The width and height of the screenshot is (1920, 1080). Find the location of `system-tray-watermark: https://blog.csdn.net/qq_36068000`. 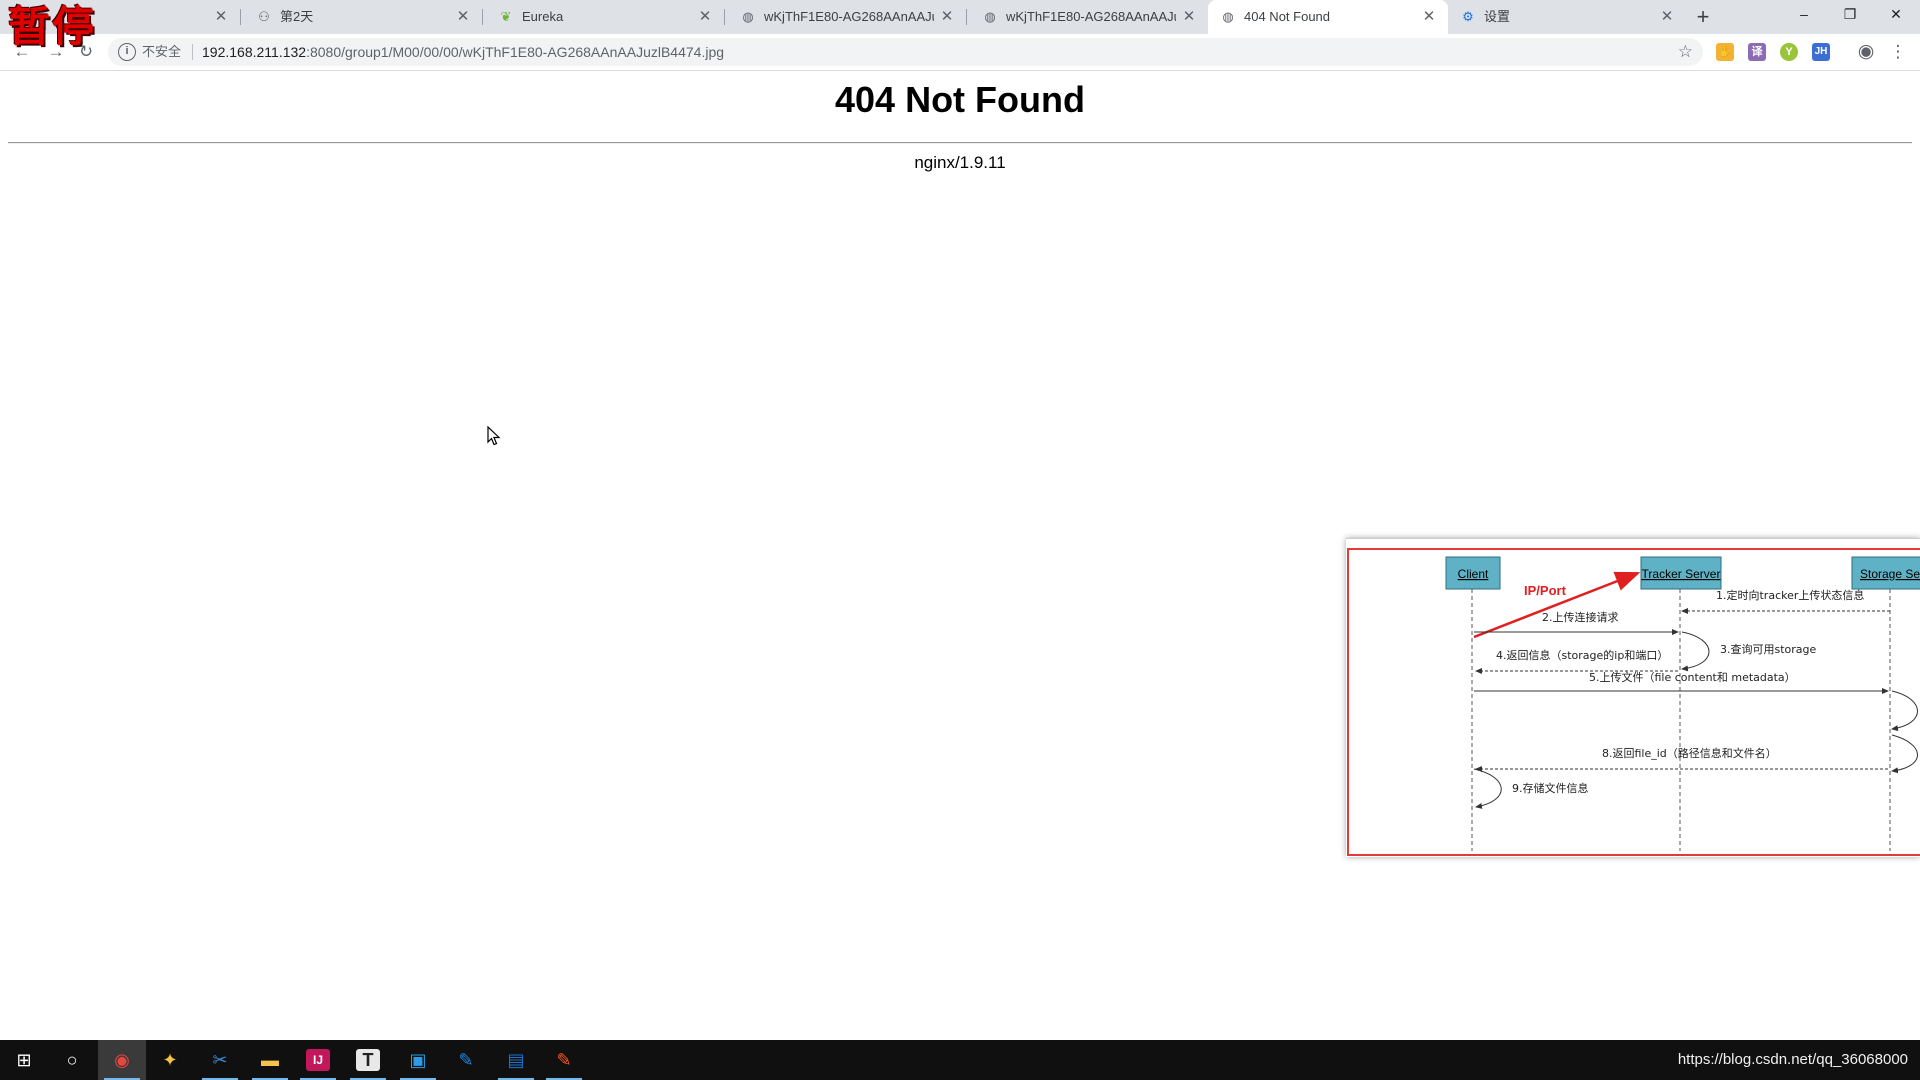

system-tray-watermark: https://blog.csdn.net/qq_36068000 is located at coordinates (1792, 1059).